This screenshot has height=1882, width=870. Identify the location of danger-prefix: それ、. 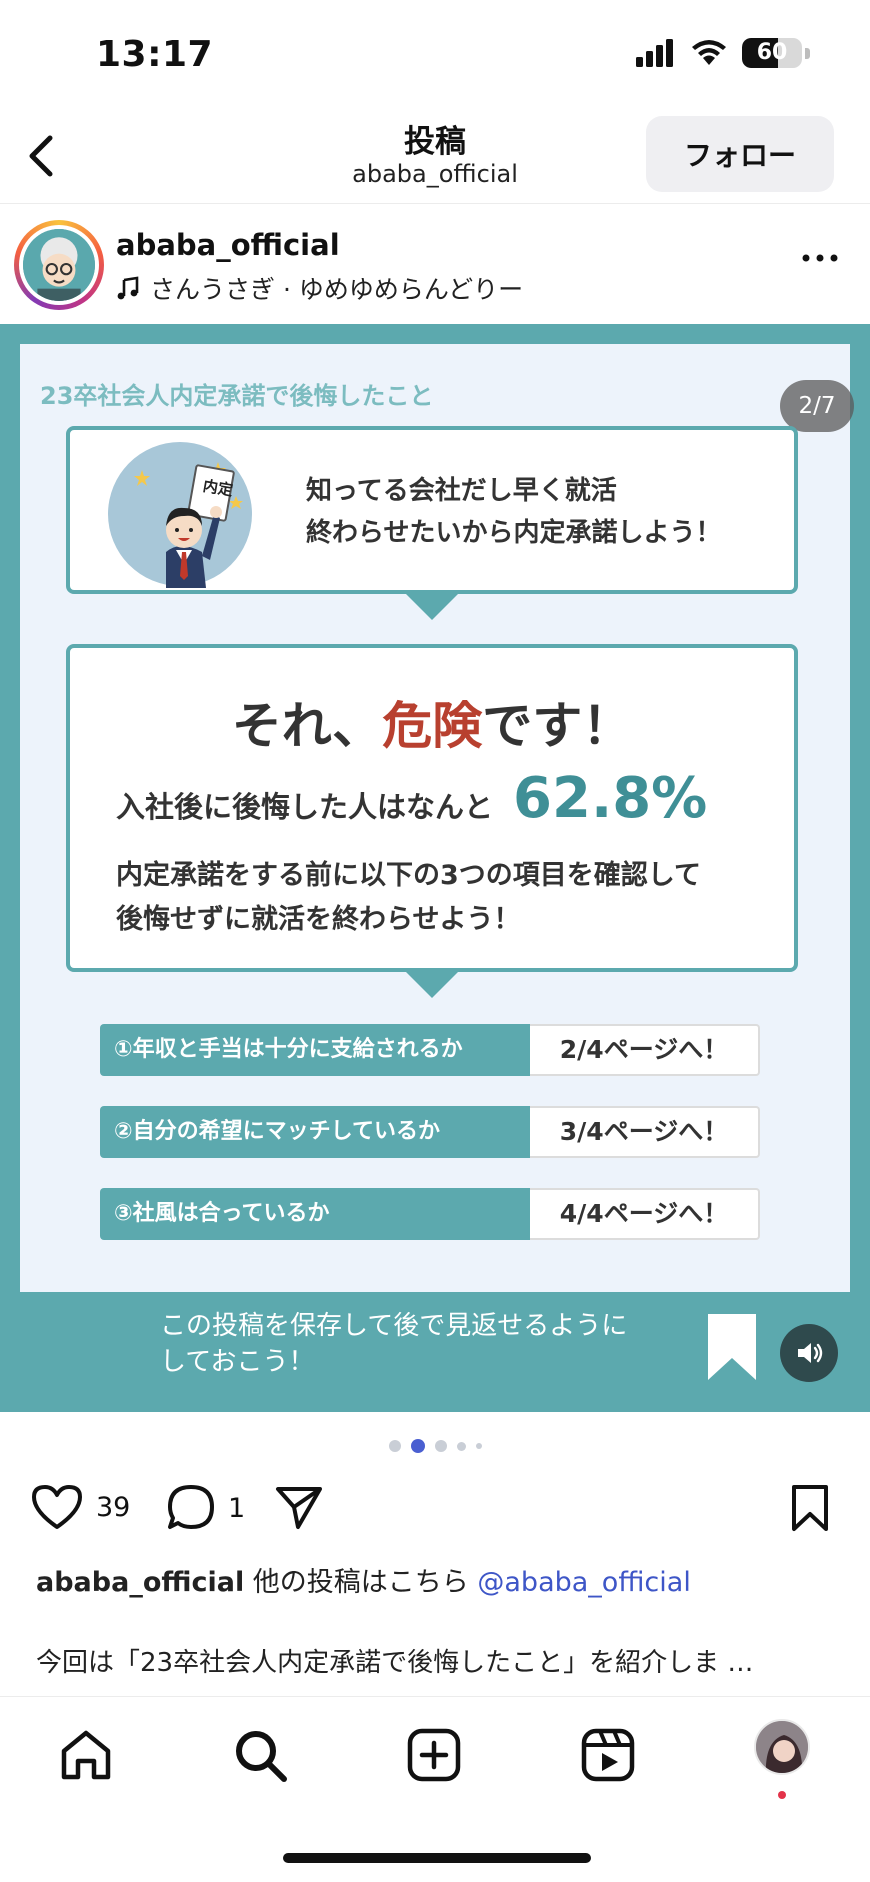
(307, 726).